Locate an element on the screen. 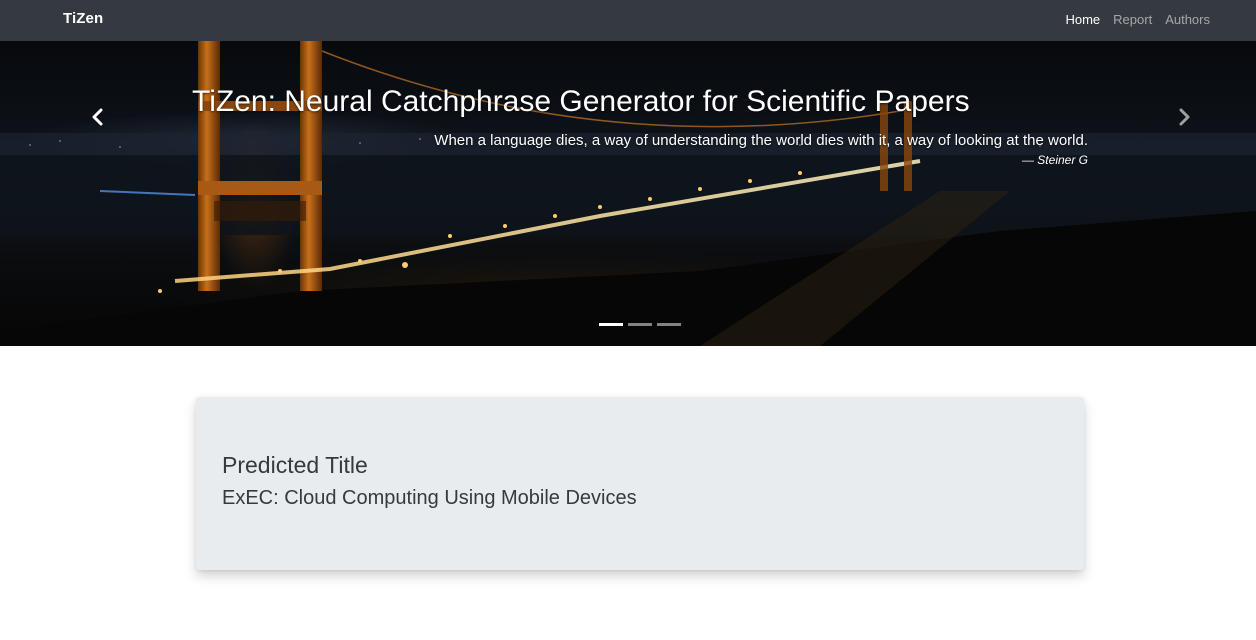  nav-links: Home Report Authors is located at coordinates (1137, 19).